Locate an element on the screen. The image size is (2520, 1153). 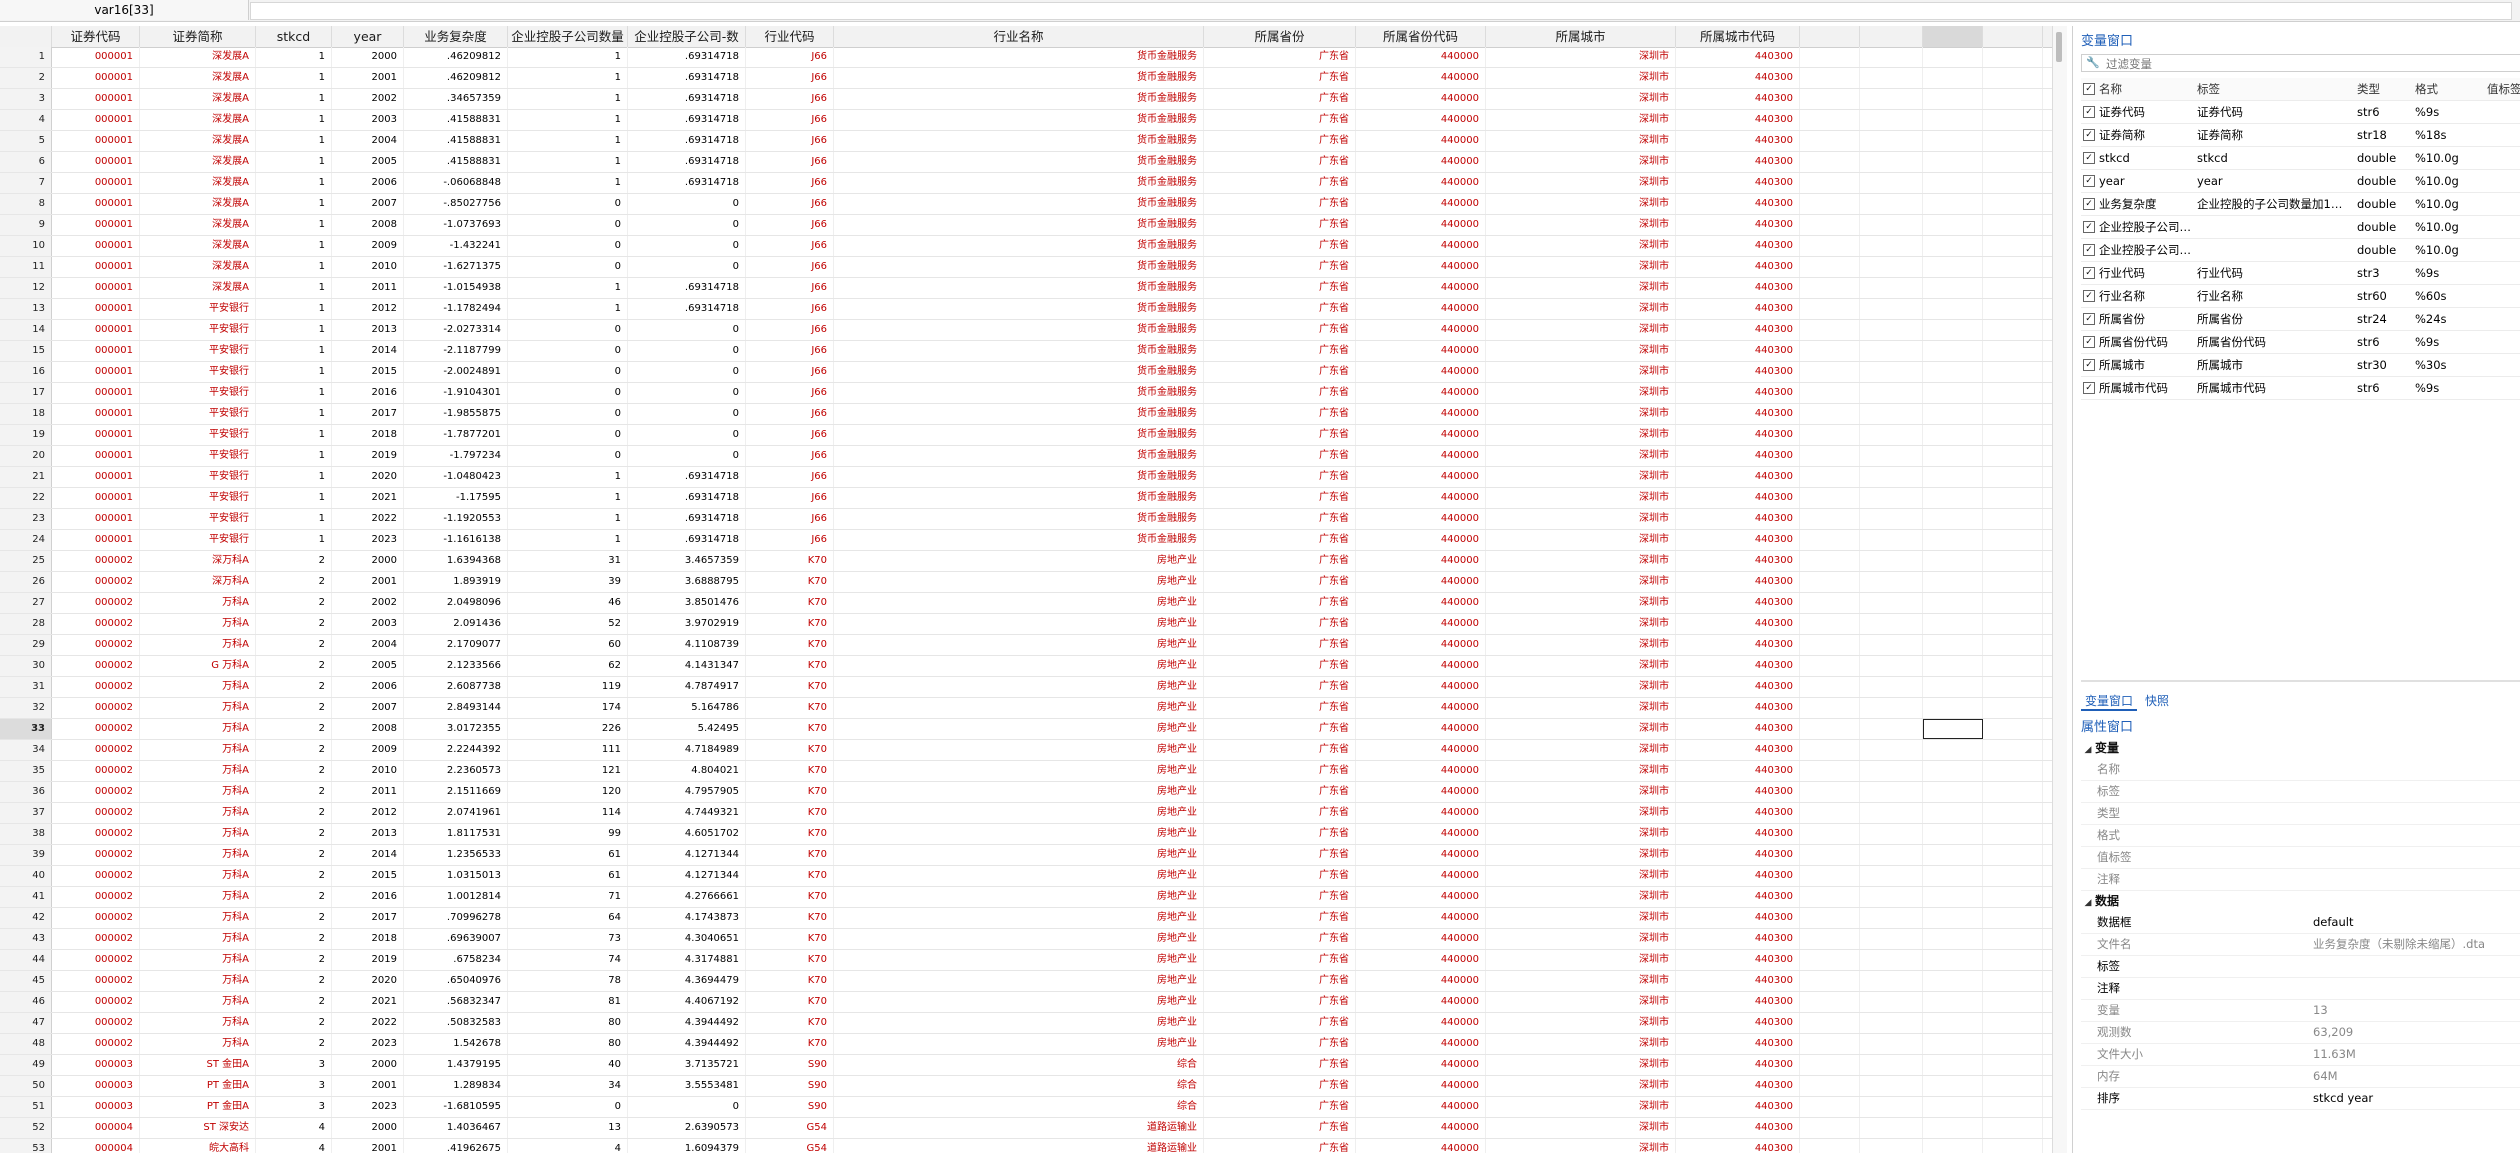
table-cell: -1.9104301 is located at coordinates (456, 393).